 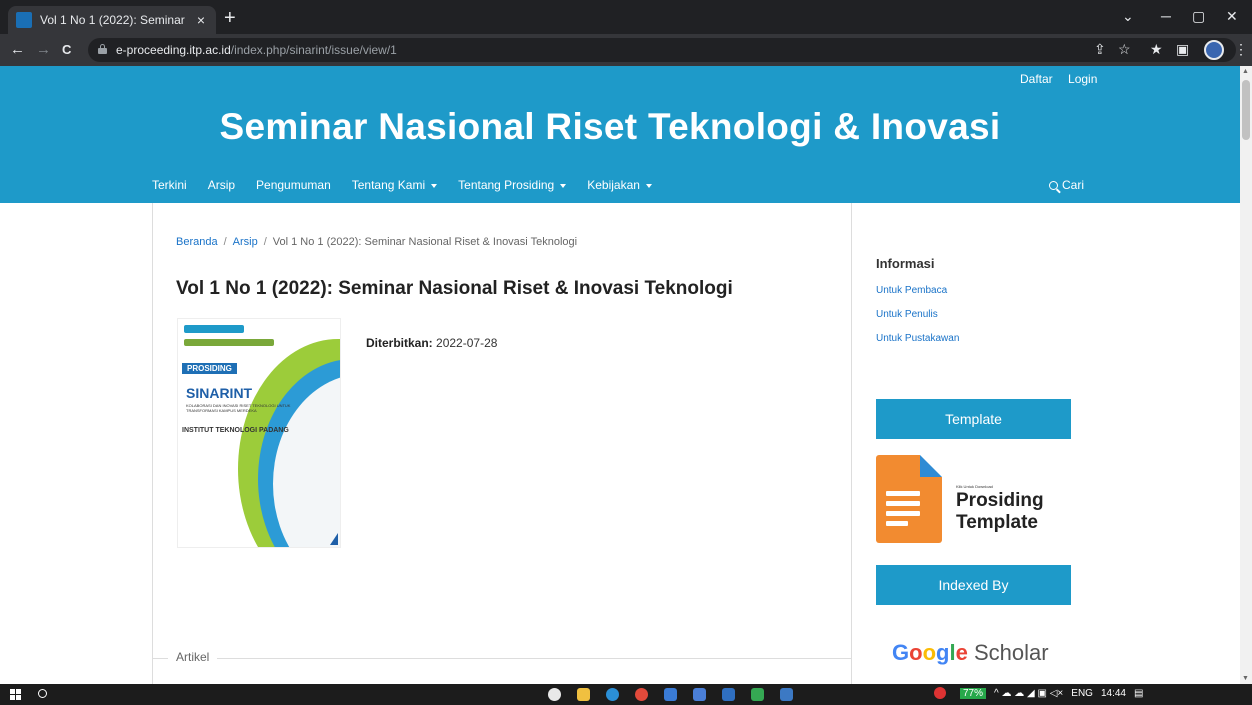 I want to click on scroll-down-icon: ▼, so click(x=1245, y=678).